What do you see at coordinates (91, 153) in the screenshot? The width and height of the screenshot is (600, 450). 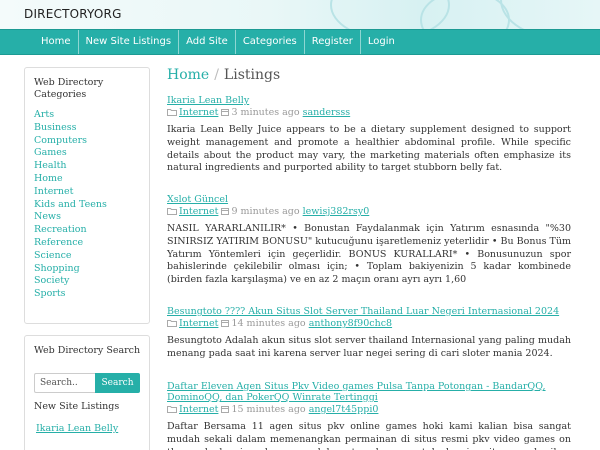 I see `category-link-games: Games` at bounding box center [91, 153].